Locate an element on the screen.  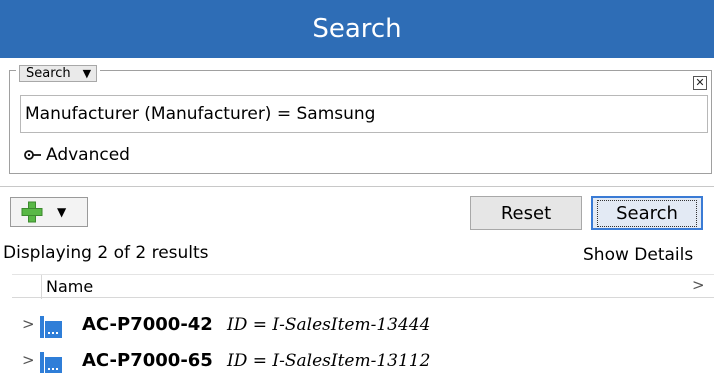
search-criteria-field: Manufacturer (Manufacturer) = Samsung is located at coordinates (364, 114).